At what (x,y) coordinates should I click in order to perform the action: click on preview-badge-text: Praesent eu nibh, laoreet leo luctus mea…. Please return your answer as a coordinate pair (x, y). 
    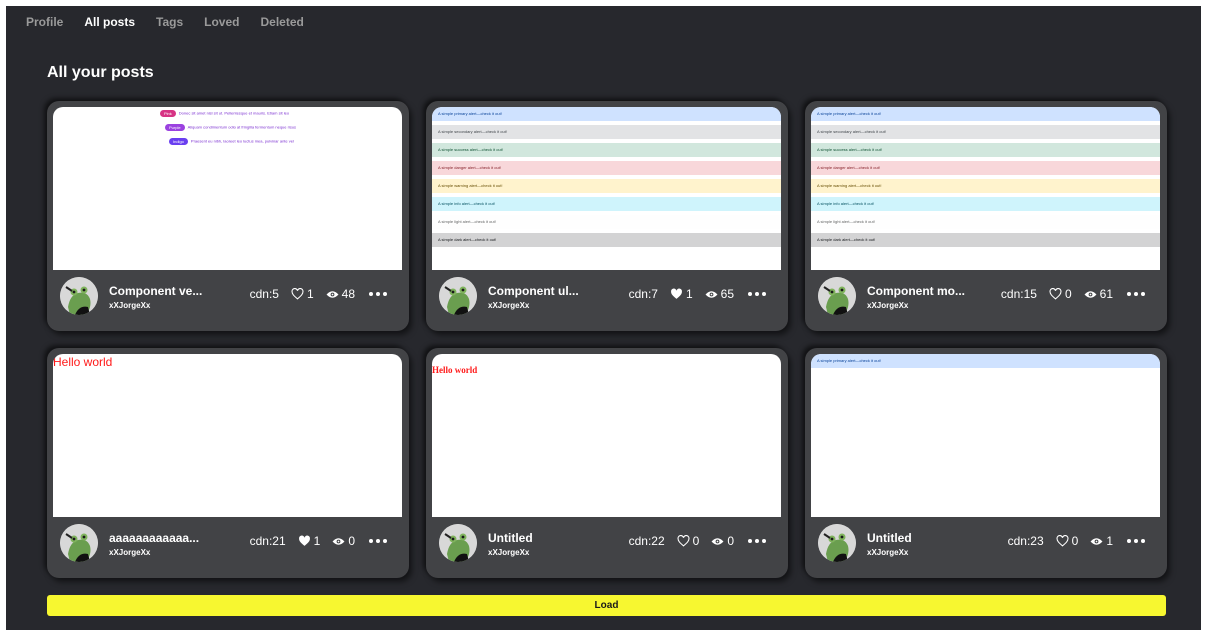
    Looking at the image, I should click on (242, 141).